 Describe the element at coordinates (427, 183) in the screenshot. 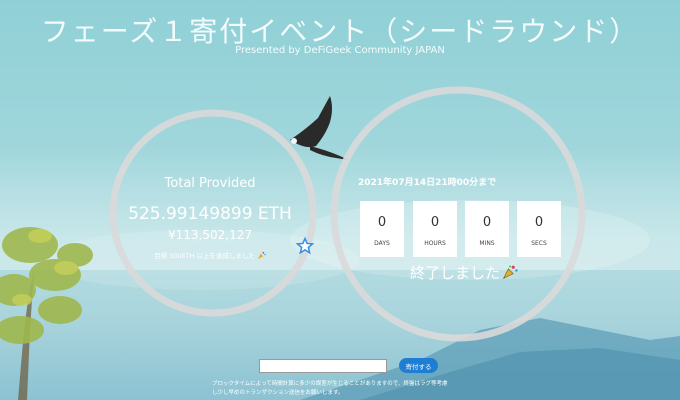

I see `deadline-text: 2021年07月14日21時00分まで` at that location.